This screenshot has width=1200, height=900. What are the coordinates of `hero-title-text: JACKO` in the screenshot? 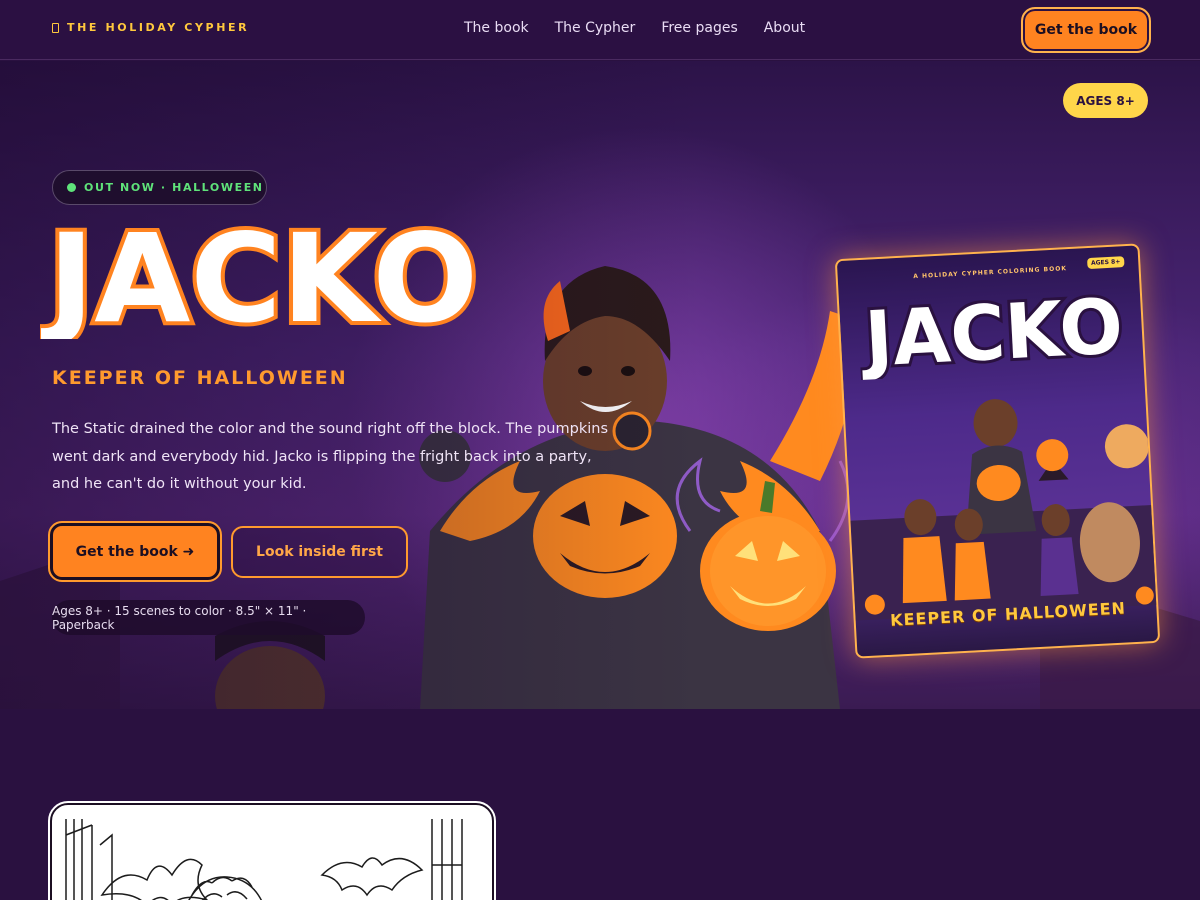 It's located at (259, 274).